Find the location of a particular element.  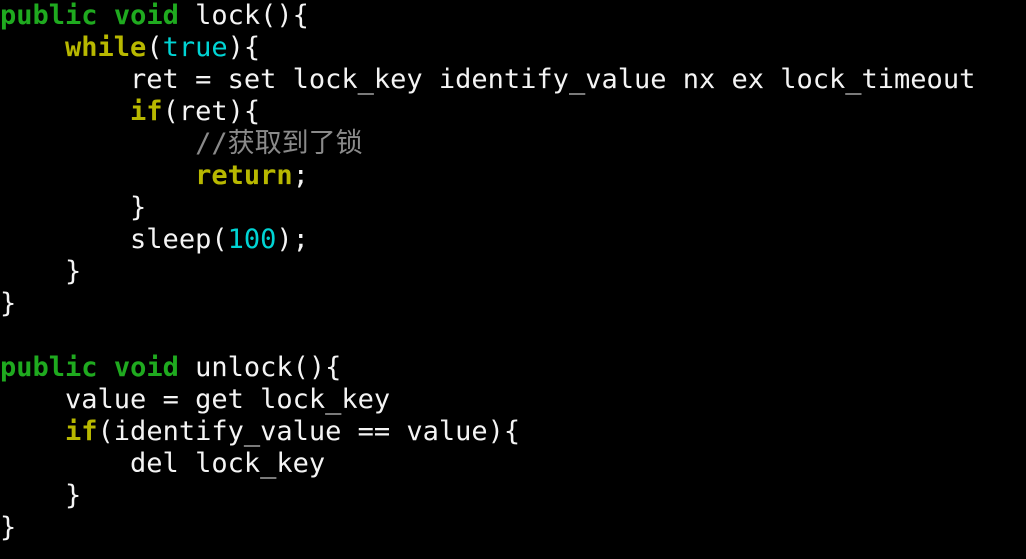

code-line: if(identify_value == value){ is located at coordinates (513, 432).